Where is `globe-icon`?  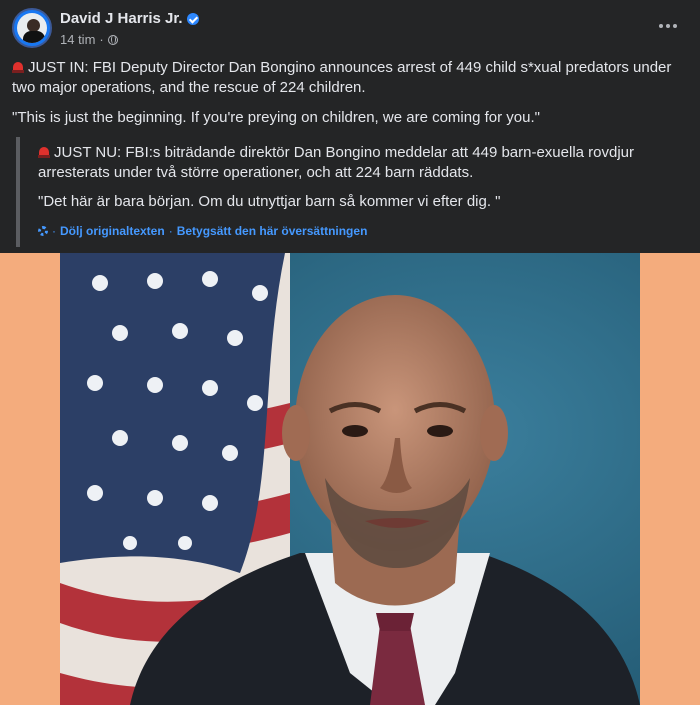
globe-icon is located at coordinates (112, 39).